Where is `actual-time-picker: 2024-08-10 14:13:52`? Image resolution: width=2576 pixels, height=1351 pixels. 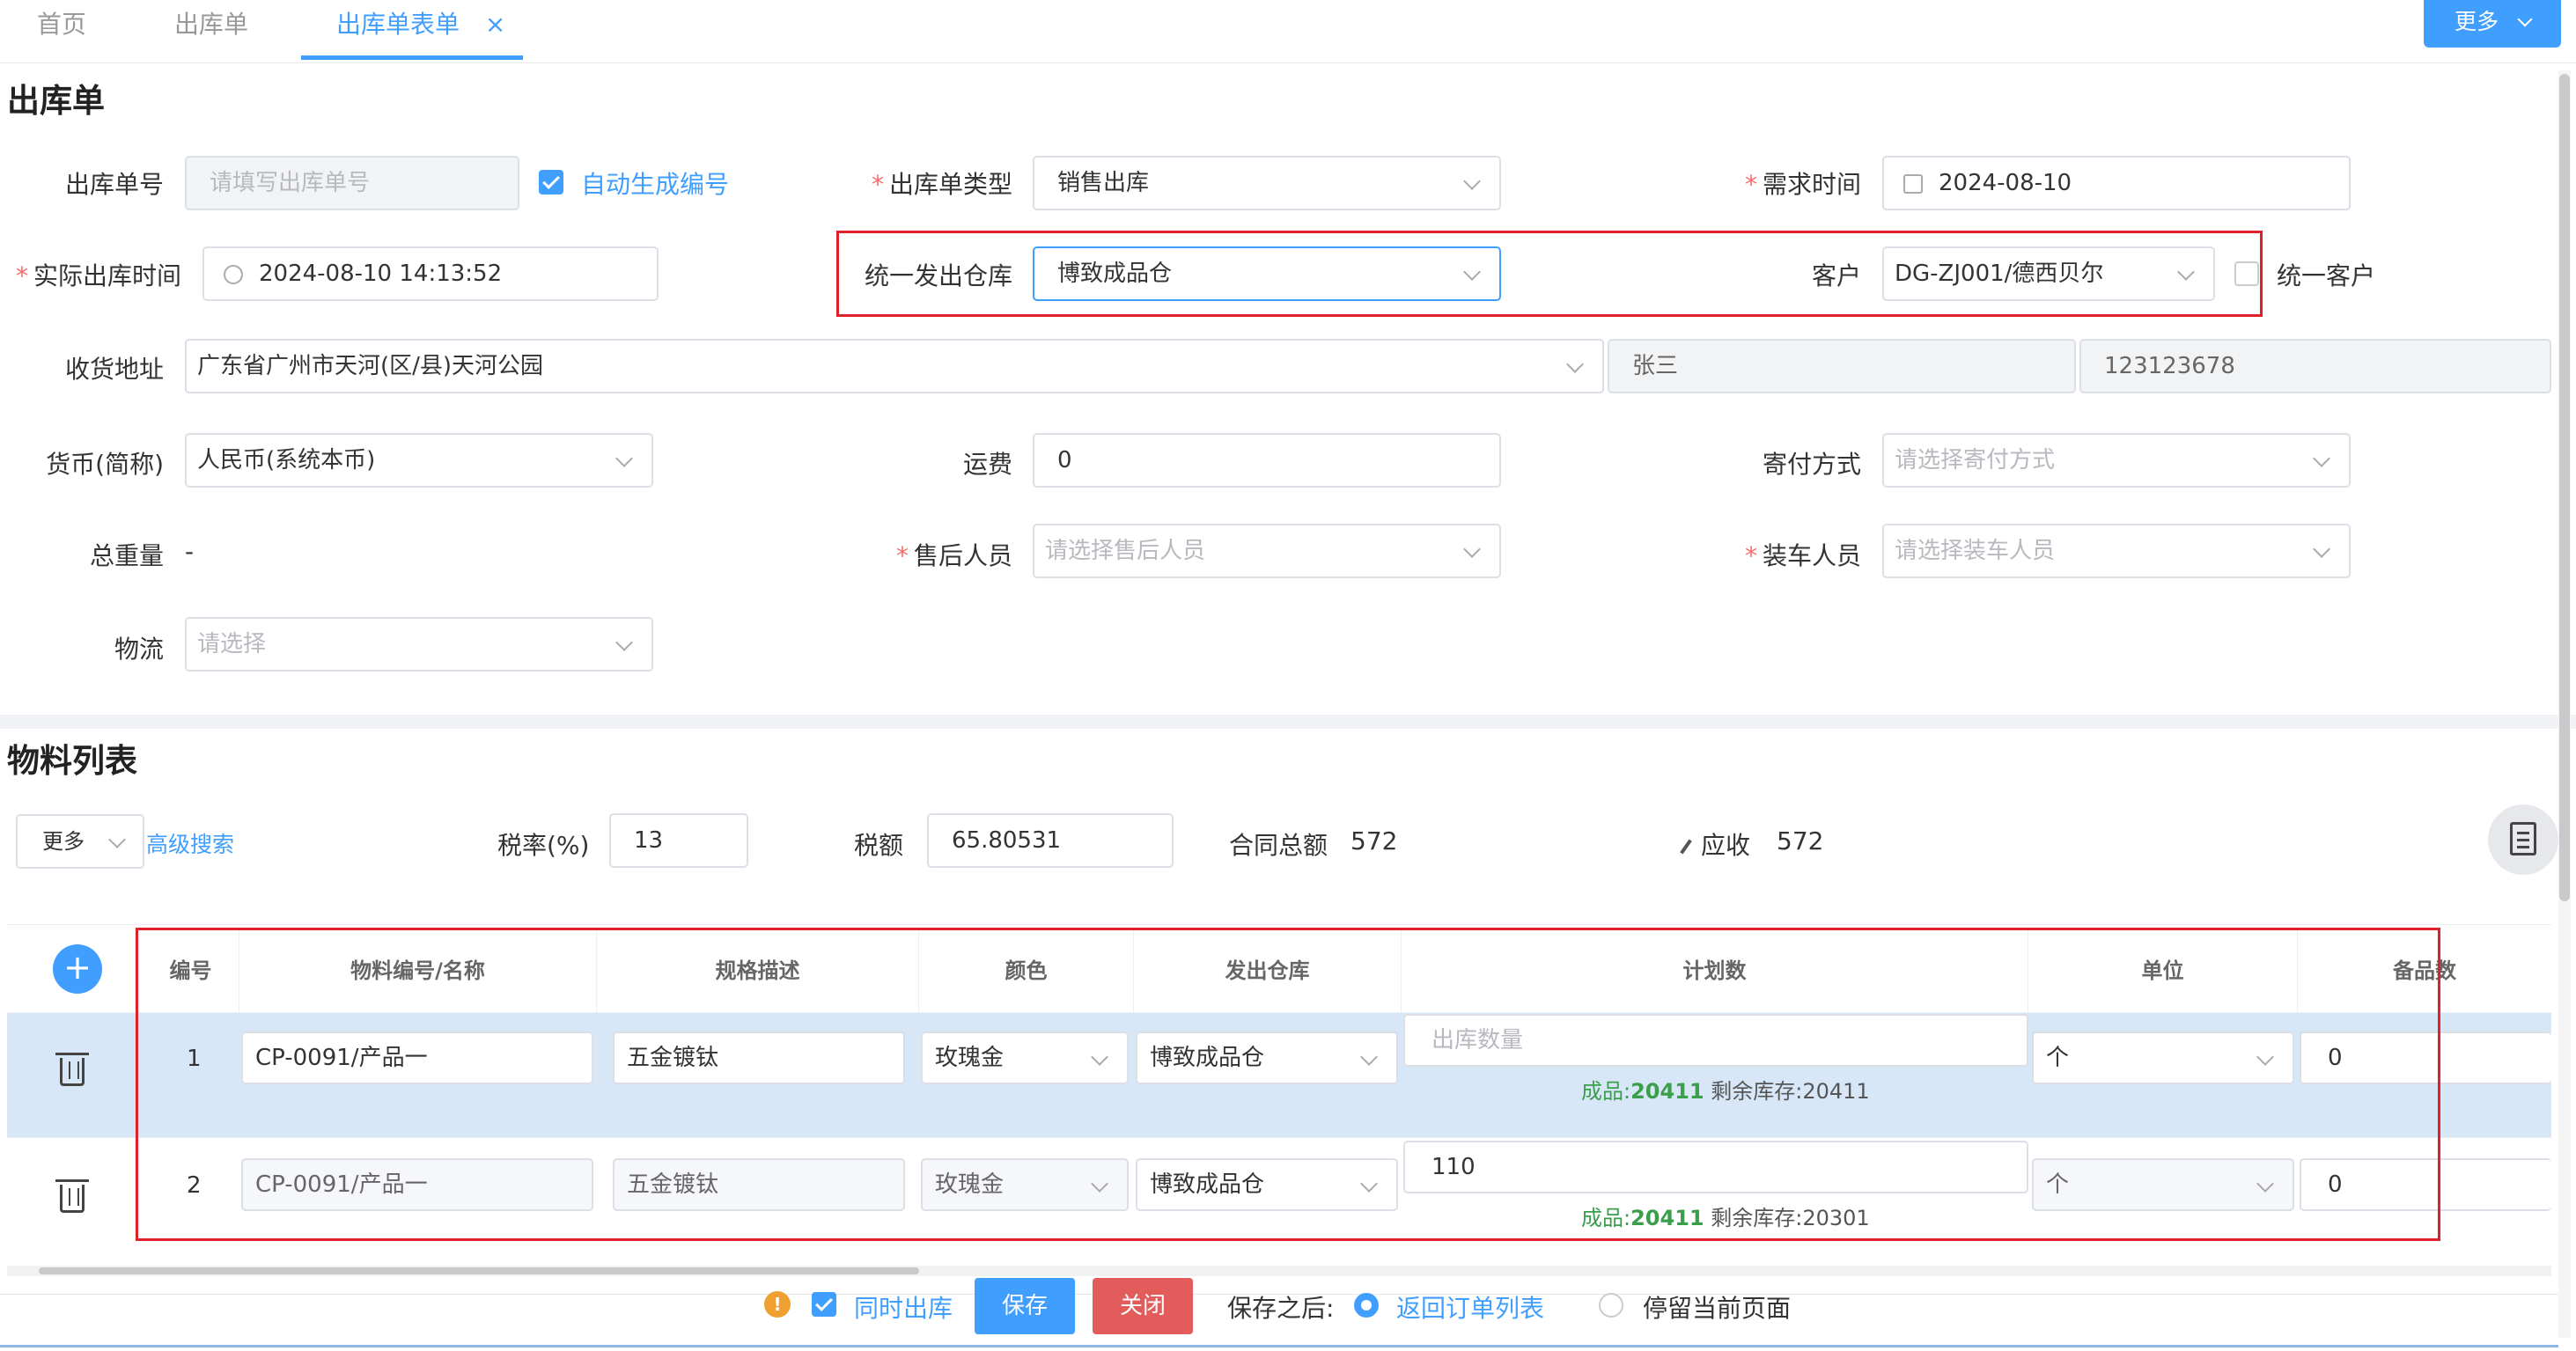
actual-time-picker: 2024-08-10 14:13:52 is located at coordinates (431, 273).